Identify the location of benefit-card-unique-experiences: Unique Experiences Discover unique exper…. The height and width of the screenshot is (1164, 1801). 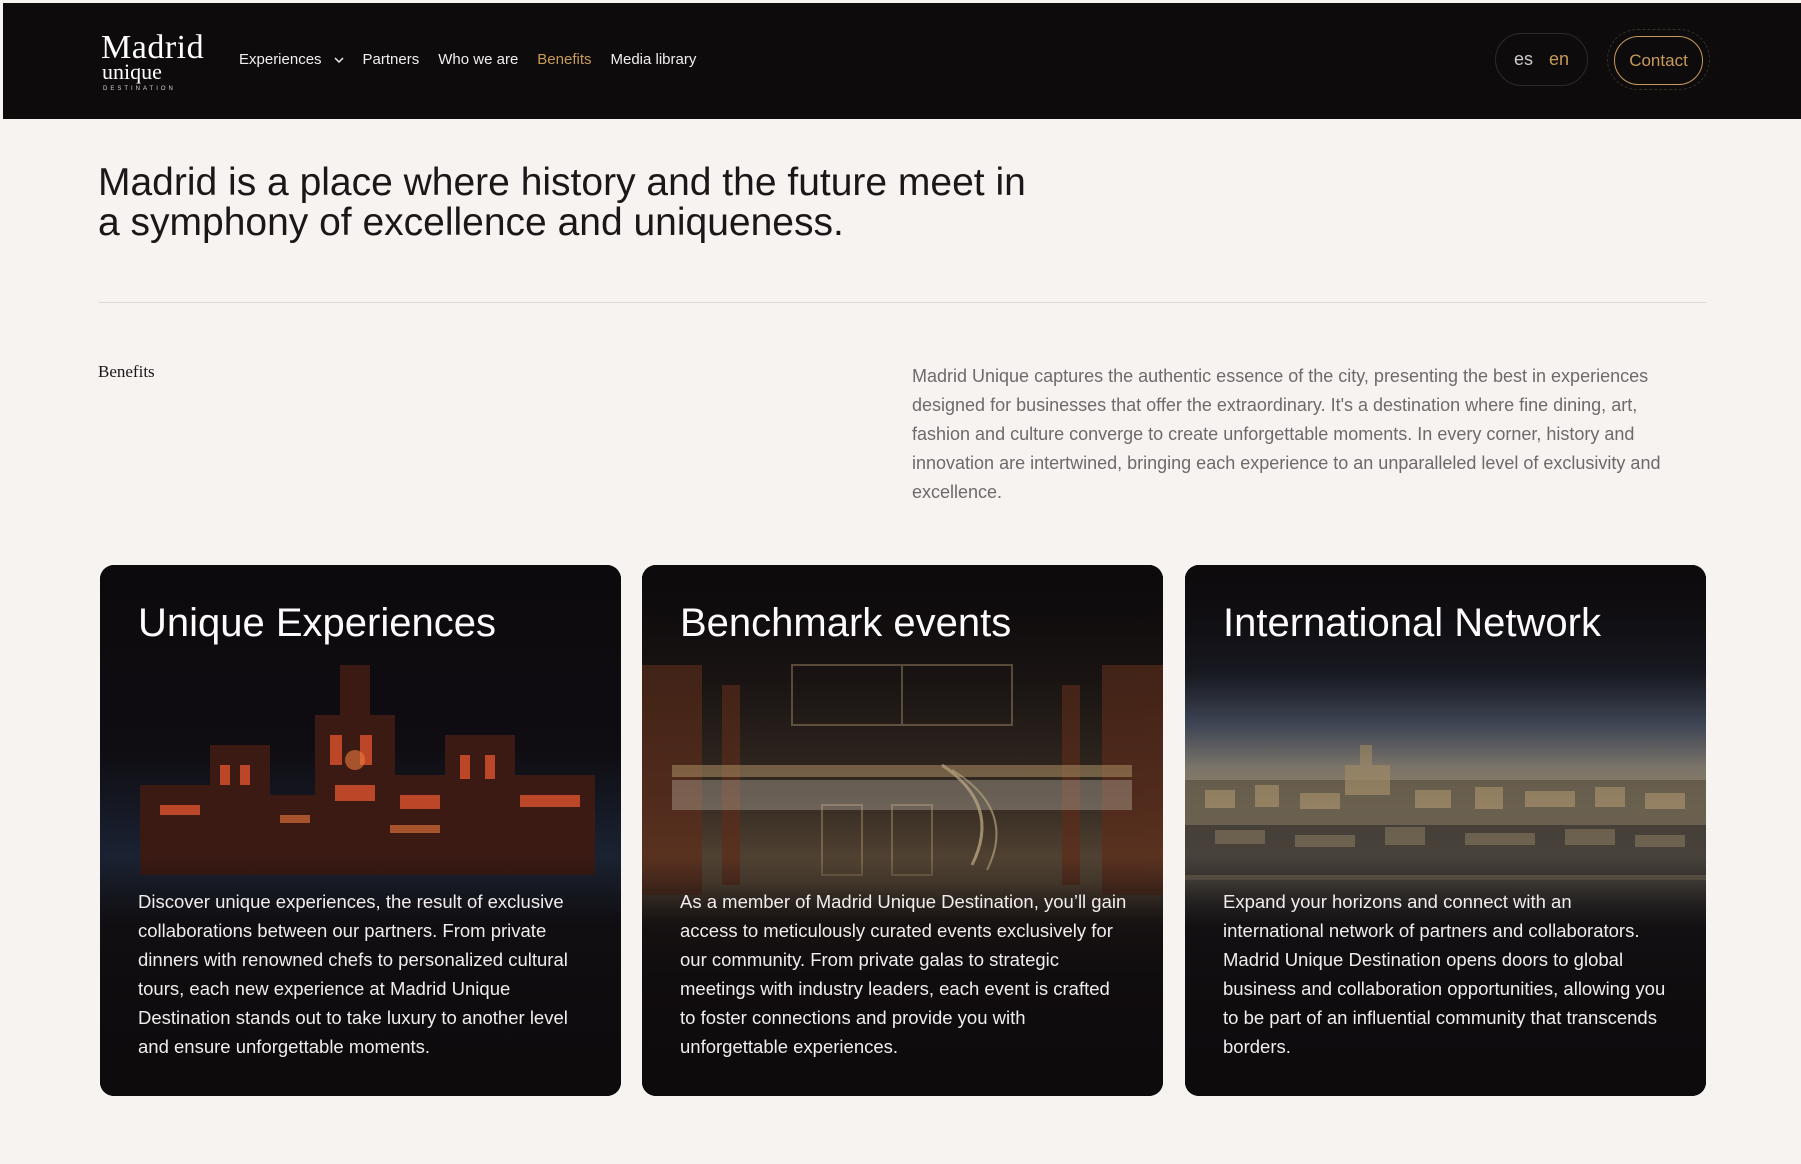
(360, 830).